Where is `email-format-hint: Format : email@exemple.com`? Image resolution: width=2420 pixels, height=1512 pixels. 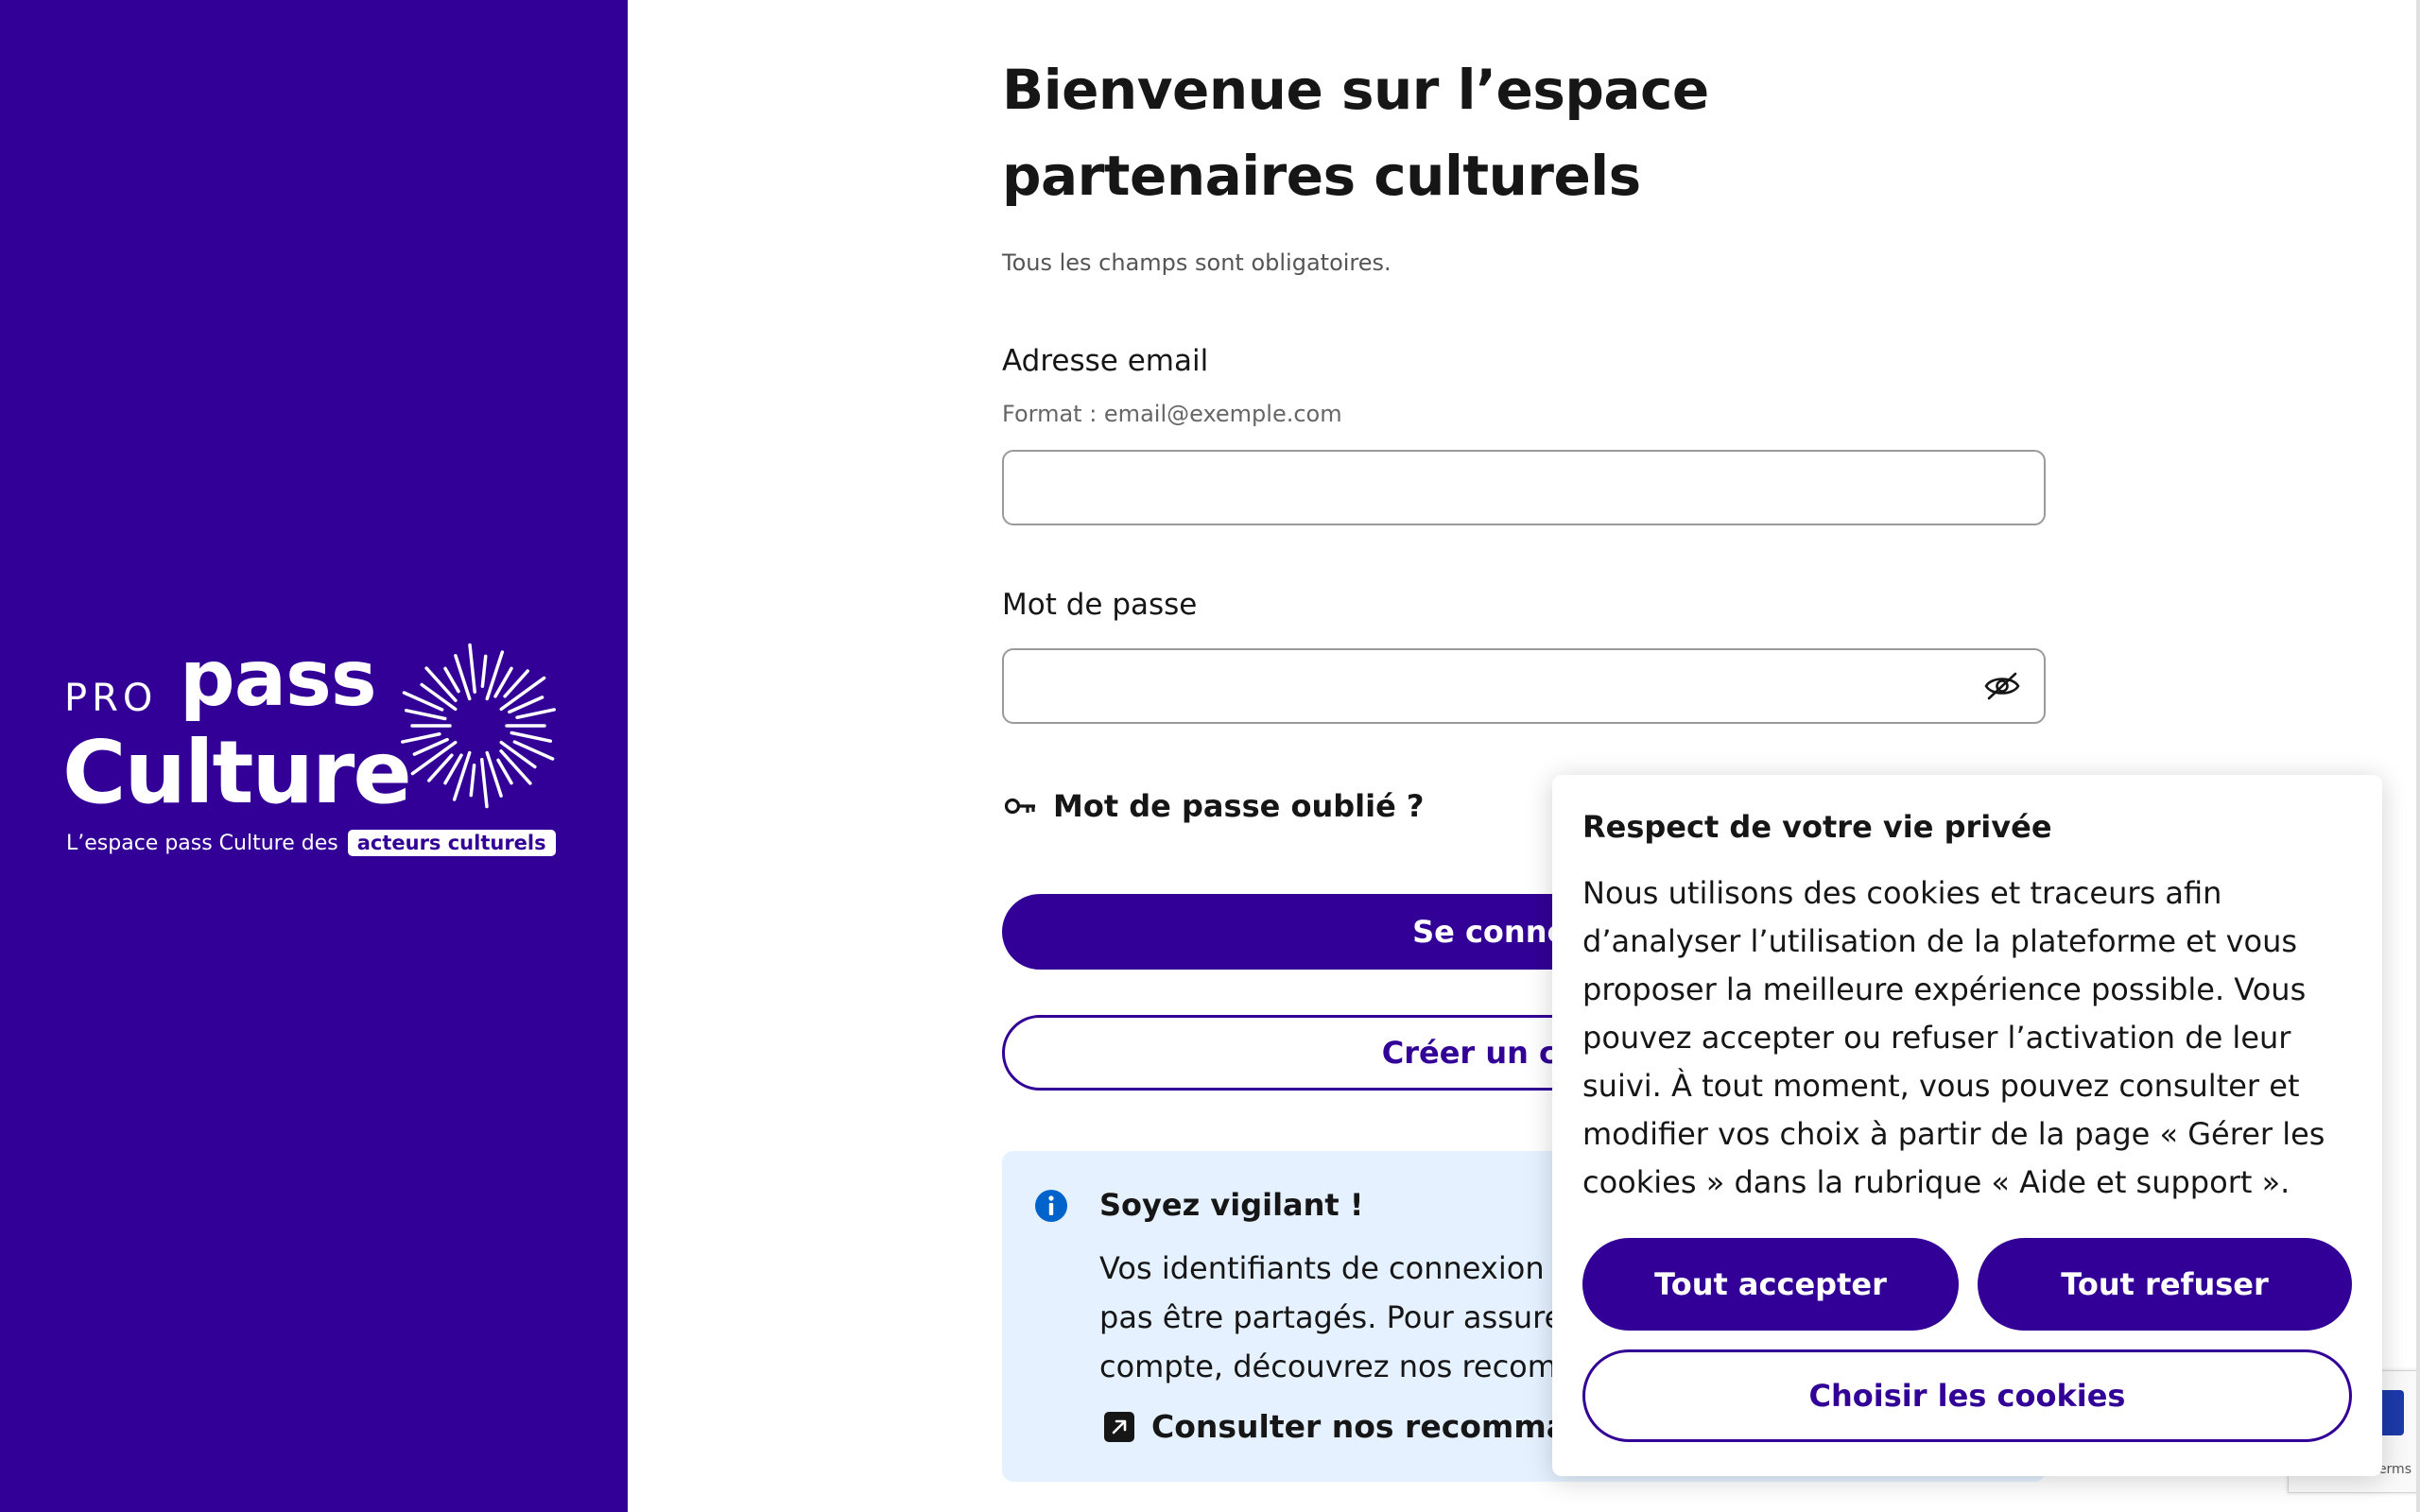
email-format-hint: Format : email@exemple.com is located at coordinates (1172, 414).